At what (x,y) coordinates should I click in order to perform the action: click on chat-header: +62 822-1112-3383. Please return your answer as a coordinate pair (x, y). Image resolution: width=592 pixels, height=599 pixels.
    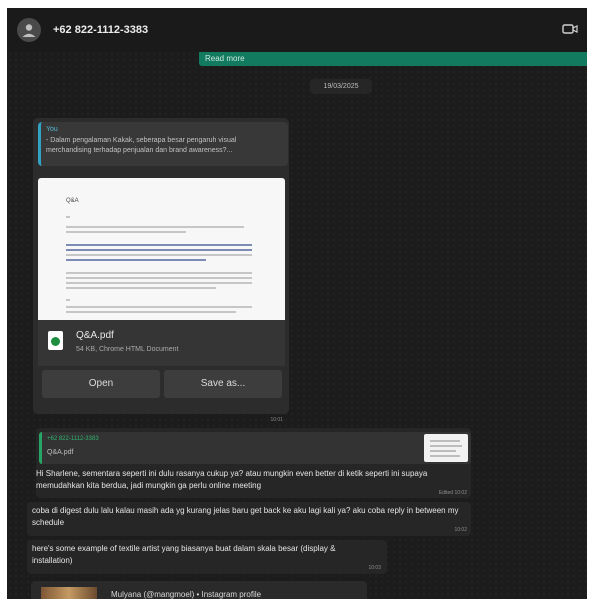
    Looking at the image, I should click on (297, 29).